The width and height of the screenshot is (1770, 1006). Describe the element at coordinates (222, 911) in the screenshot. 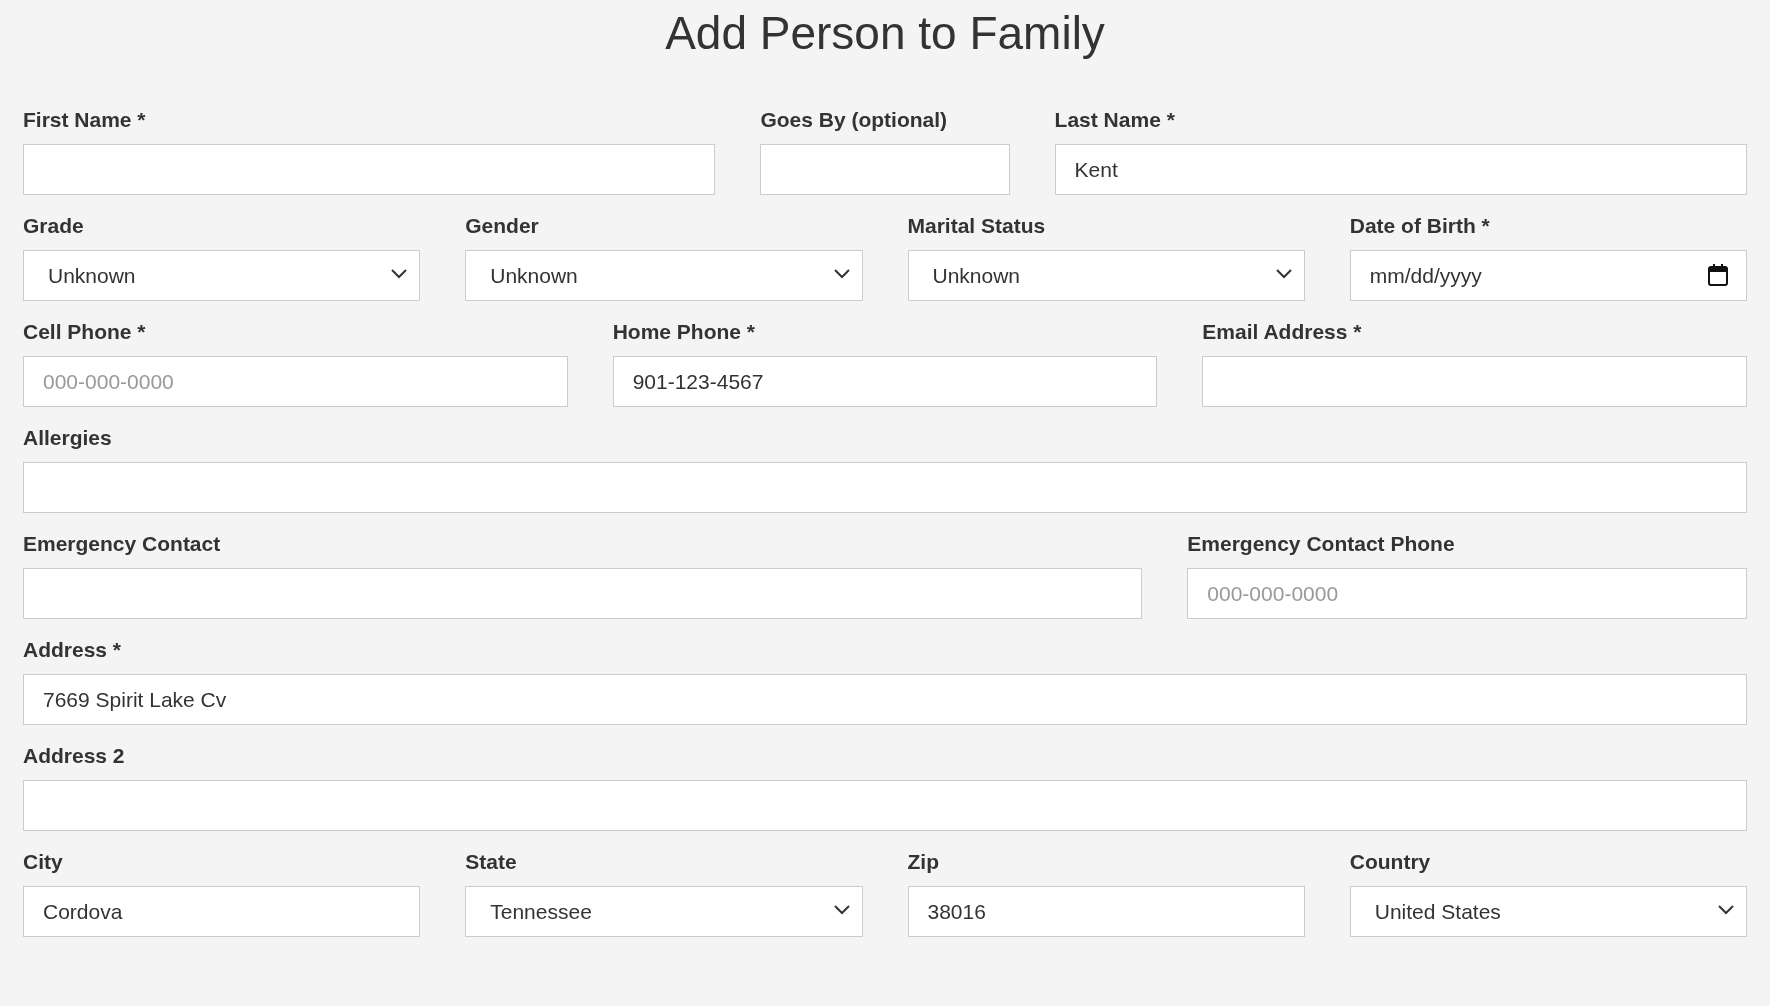

I see `input-field: Cordova` at that location.